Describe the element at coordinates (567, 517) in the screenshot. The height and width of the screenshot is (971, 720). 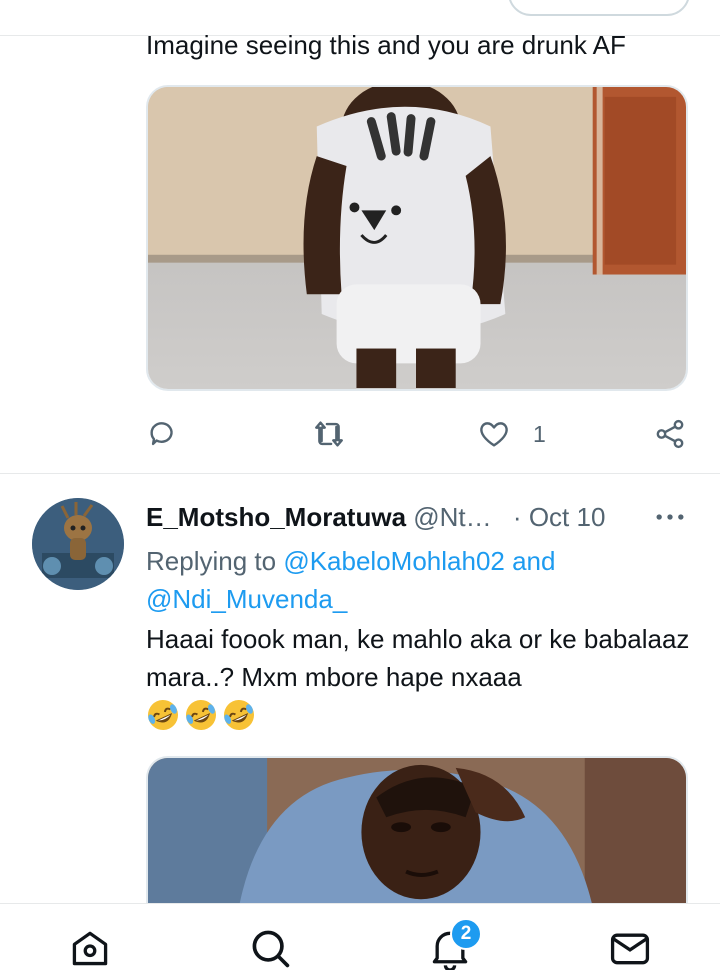
I see `tweet-date: Oct 10` at that location.